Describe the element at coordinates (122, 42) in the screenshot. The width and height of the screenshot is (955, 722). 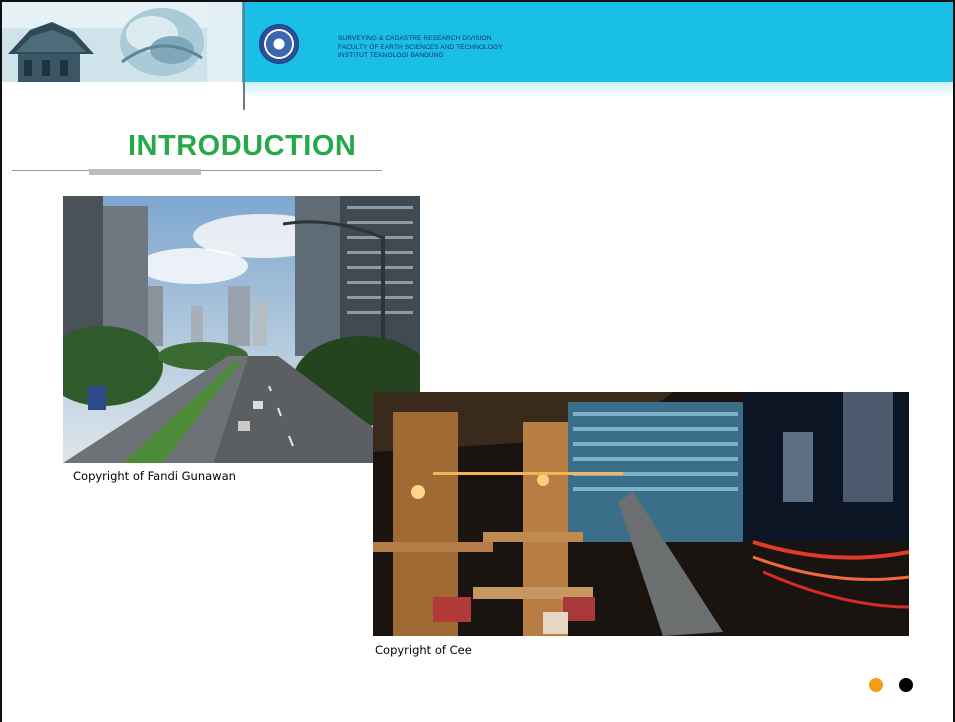
I see `header-collage-image` at that location.